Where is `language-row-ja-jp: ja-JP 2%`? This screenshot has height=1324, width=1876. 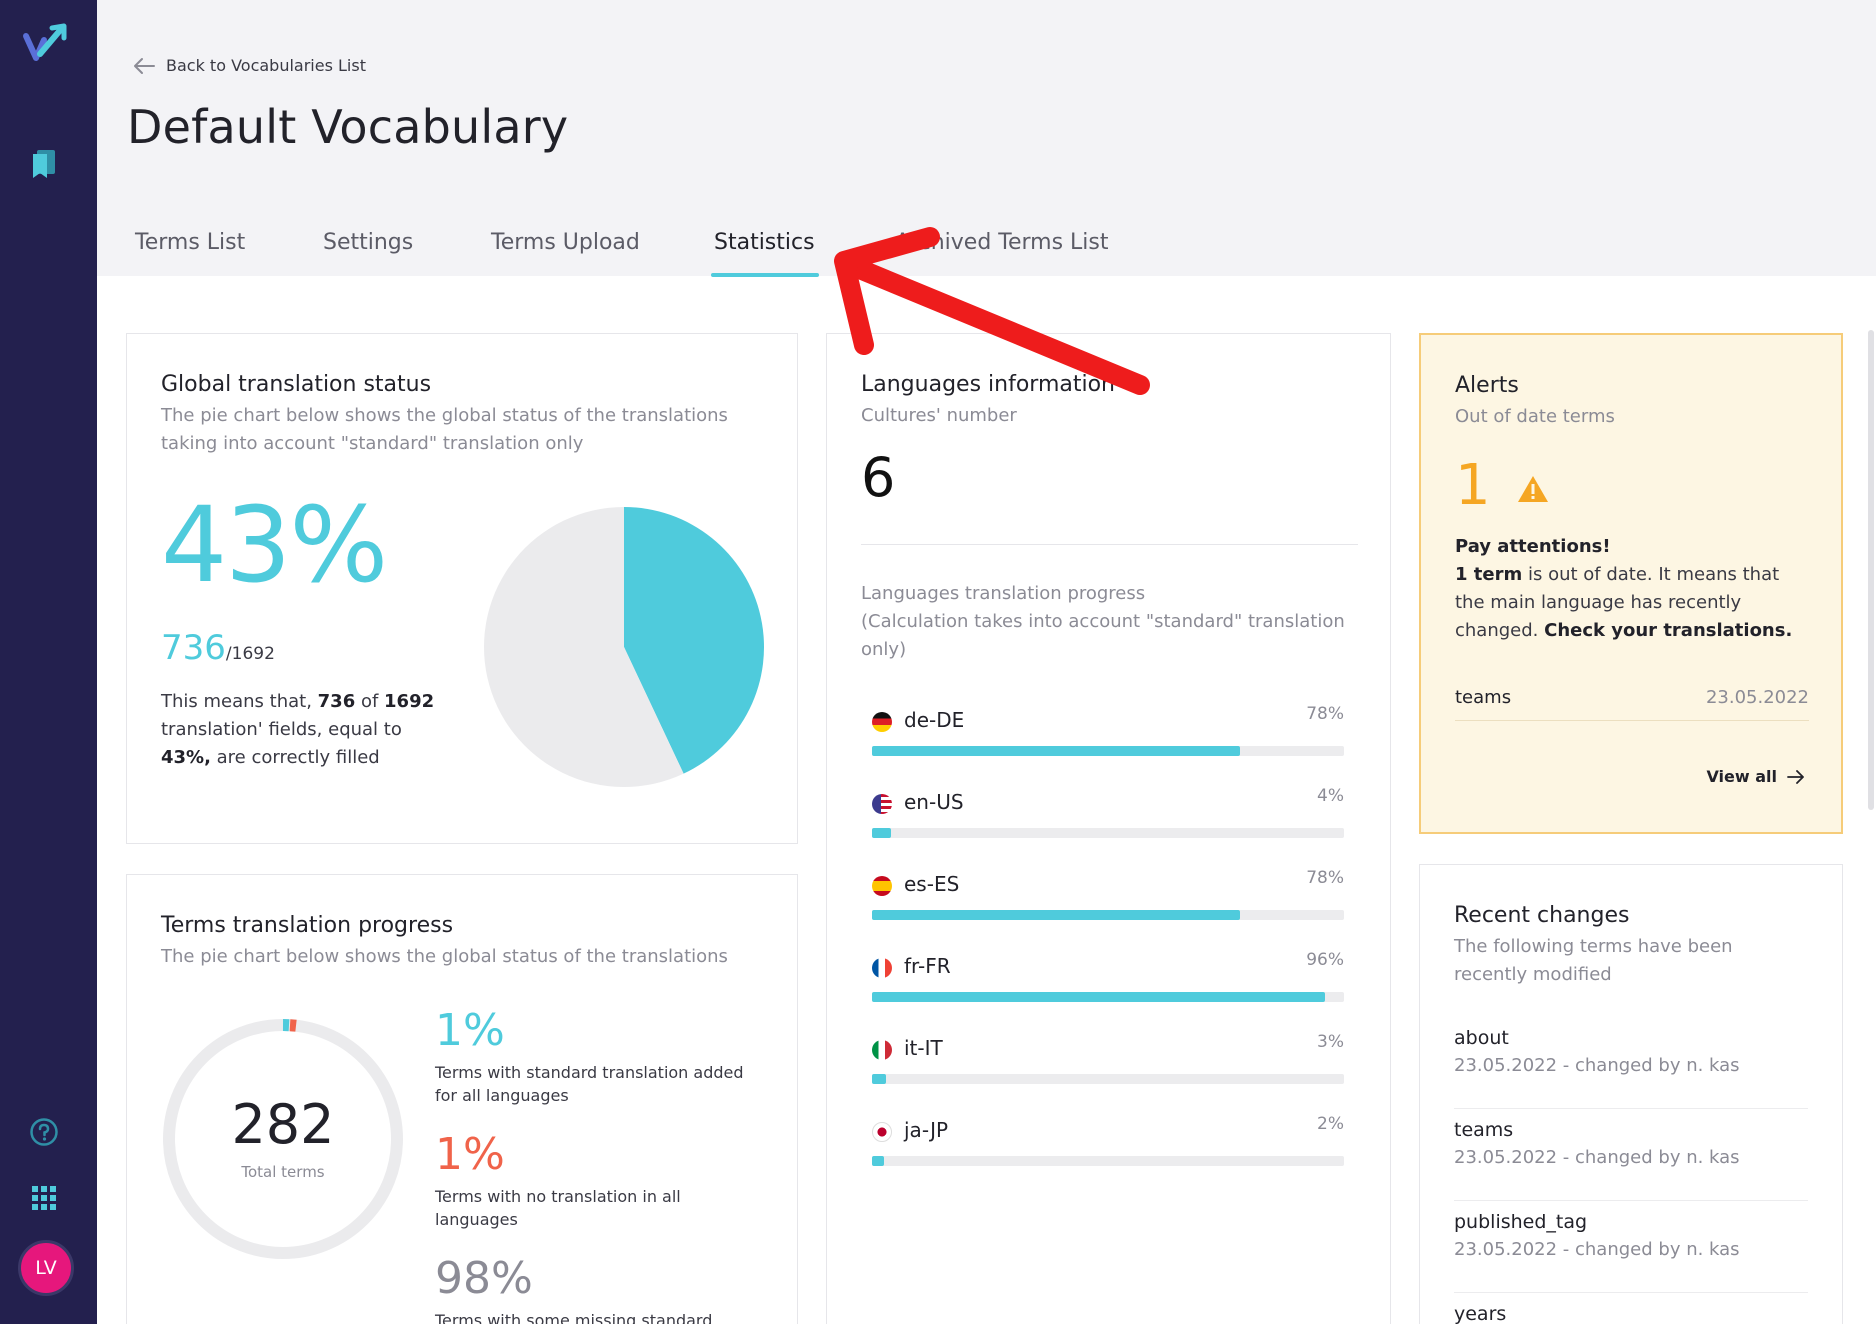
language-row-ja-jp: ja-JP 2% is located at coordinates (1108, 1141).